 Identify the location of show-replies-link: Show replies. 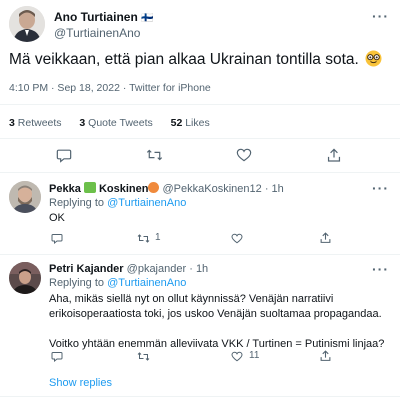
(80, 383).